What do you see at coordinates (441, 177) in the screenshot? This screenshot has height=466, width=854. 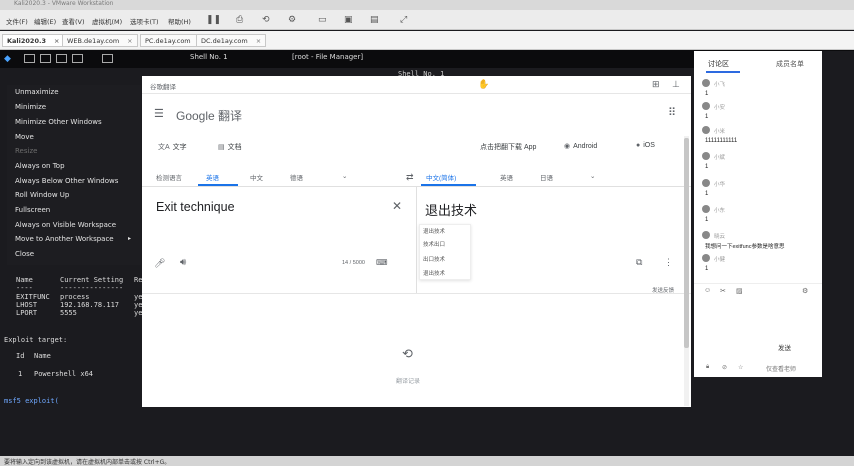 I see `target-lang-chinese: 中文(简体)` at bounding box center [441, 177].